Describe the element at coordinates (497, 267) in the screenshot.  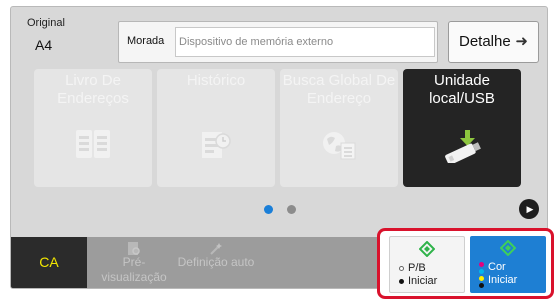
I see `color-label: Cor` at that location.